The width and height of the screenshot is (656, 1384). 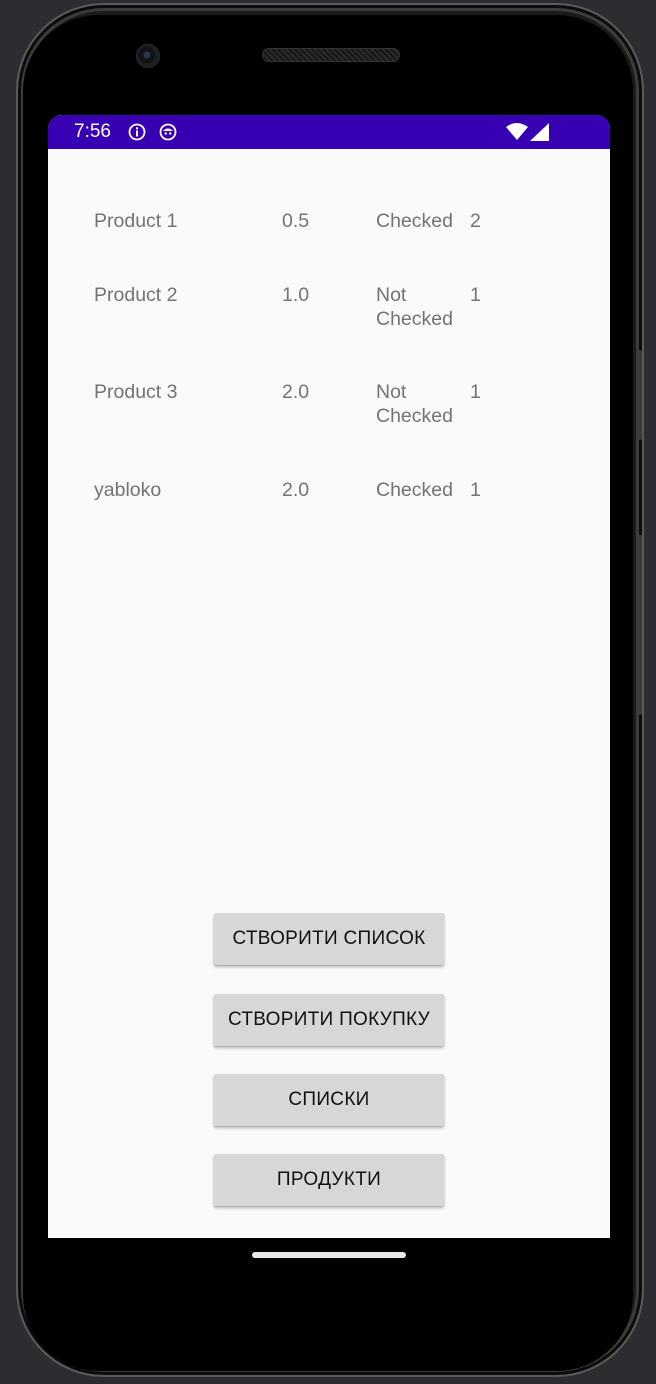 I want to click on status-bar: 7:56, so click(x=329, y=132).